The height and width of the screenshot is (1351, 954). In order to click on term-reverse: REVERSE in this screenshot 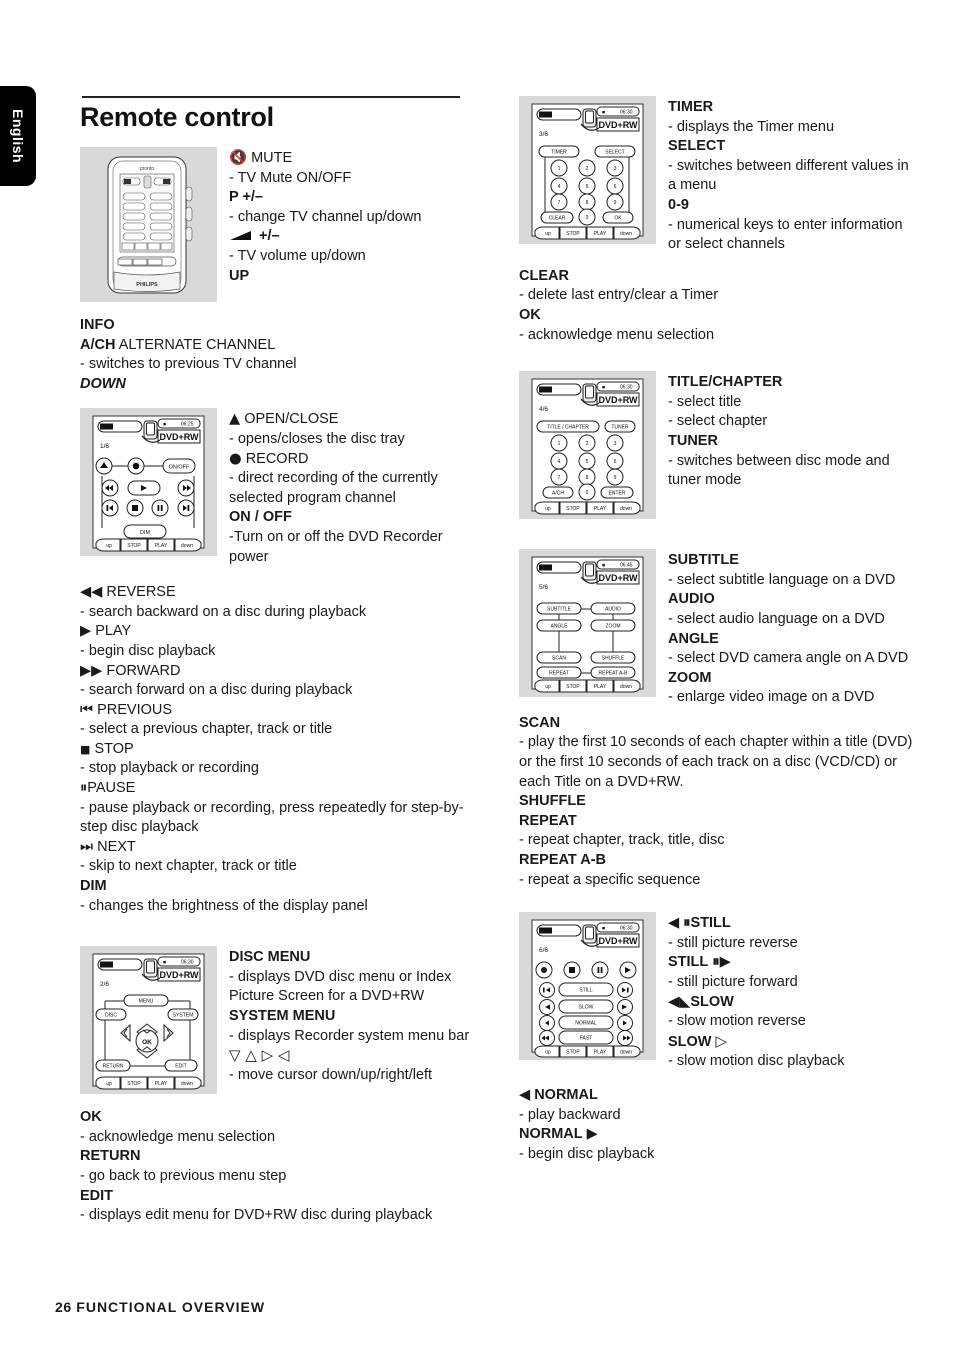, I will do `click(141, 592)`.